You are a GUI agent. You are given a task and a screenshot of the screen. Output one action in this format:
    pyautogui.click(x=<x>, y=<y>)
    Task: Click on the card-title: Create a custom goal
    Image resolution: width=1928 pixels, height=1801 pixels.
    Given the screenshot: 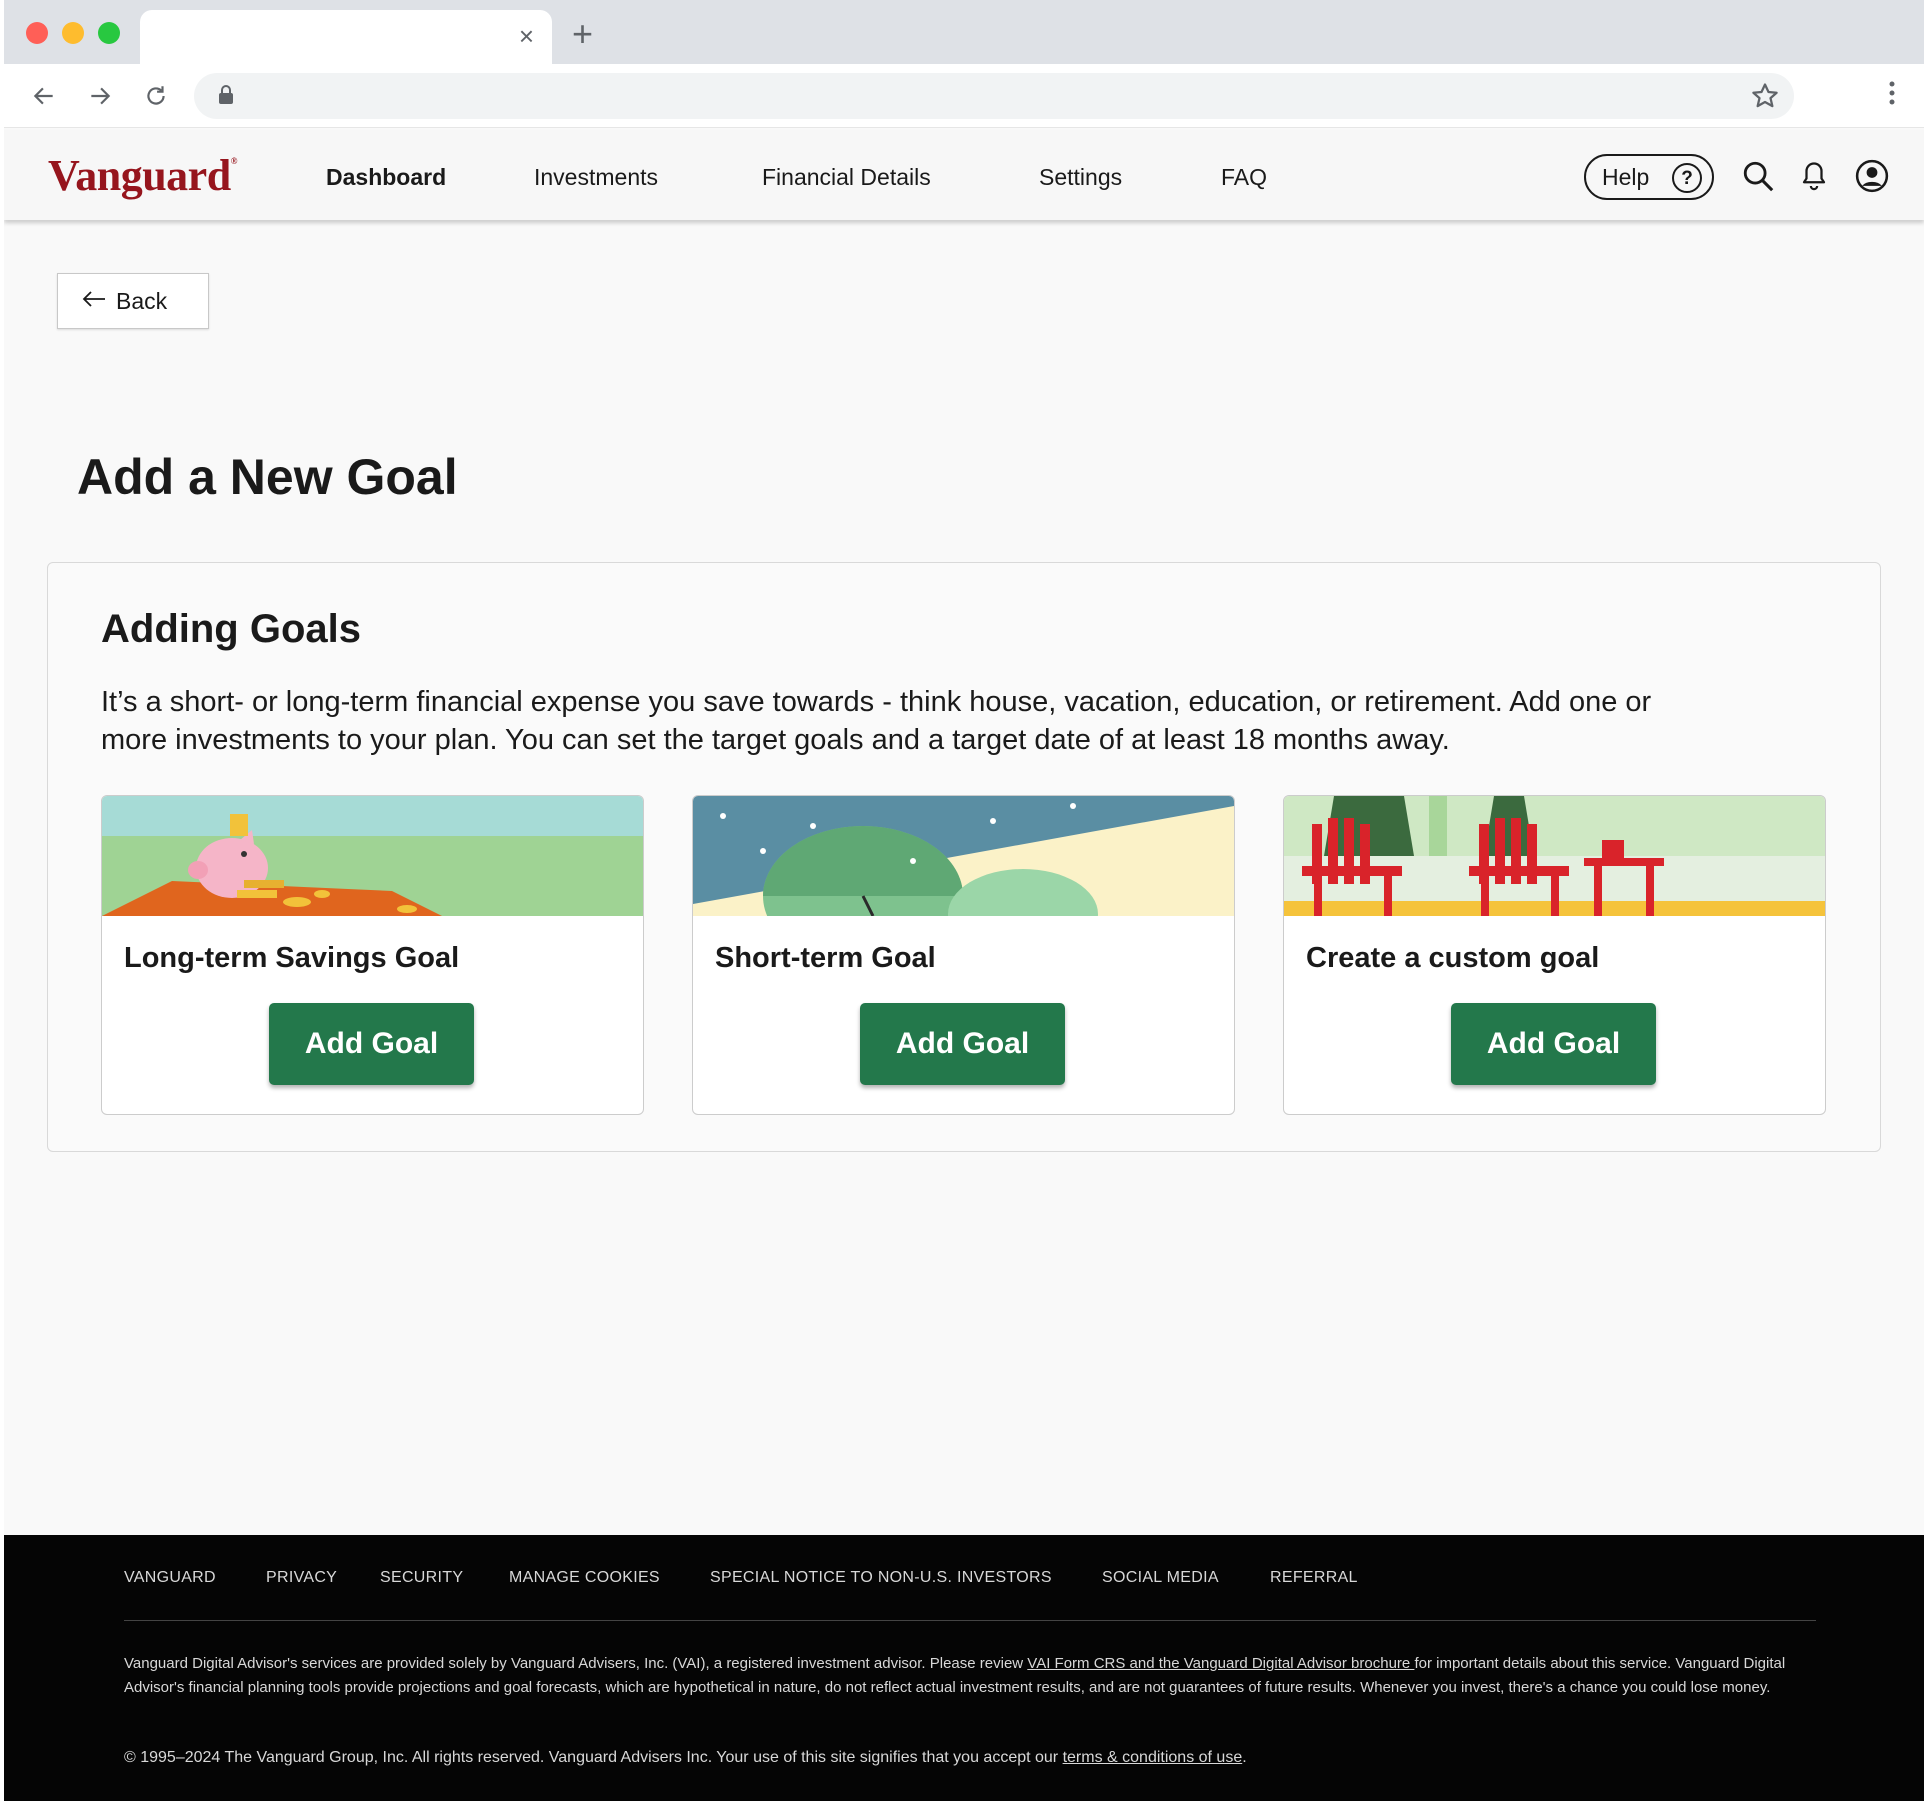 What is the action you would take?
    pyautogui.click(x=1453, y=958)
    